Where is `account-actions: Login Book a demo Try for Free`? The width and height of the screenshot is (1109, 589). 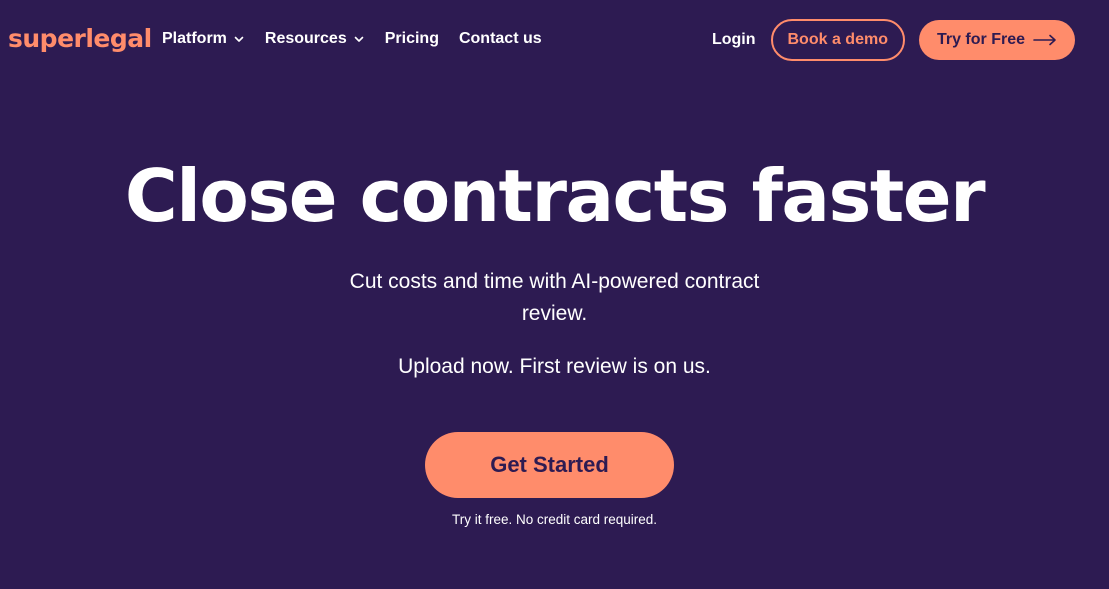 account-actions: Login Book a demo Try for Free is located at coordinates (893, 40).